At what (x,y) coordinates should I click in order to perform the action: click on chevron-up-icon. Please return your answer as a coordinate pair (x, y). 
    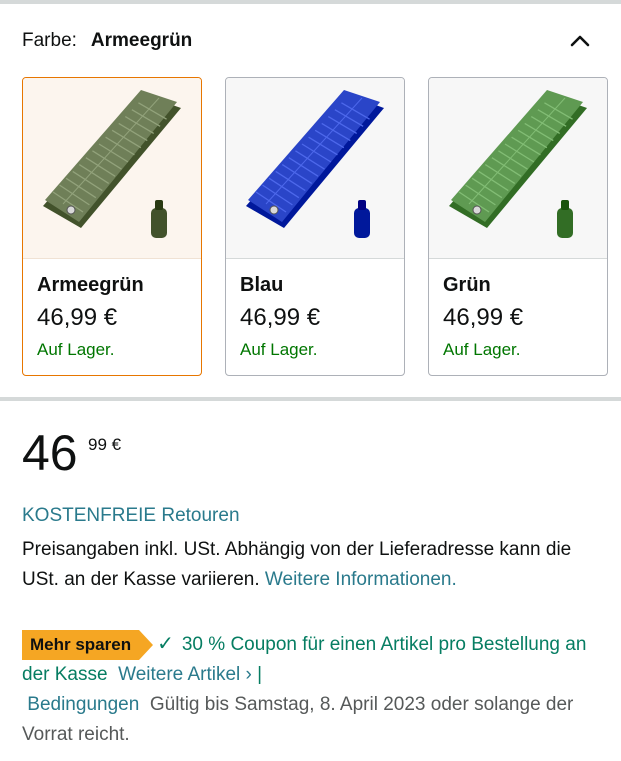
    Looking at the image, I should click on (580, 41).